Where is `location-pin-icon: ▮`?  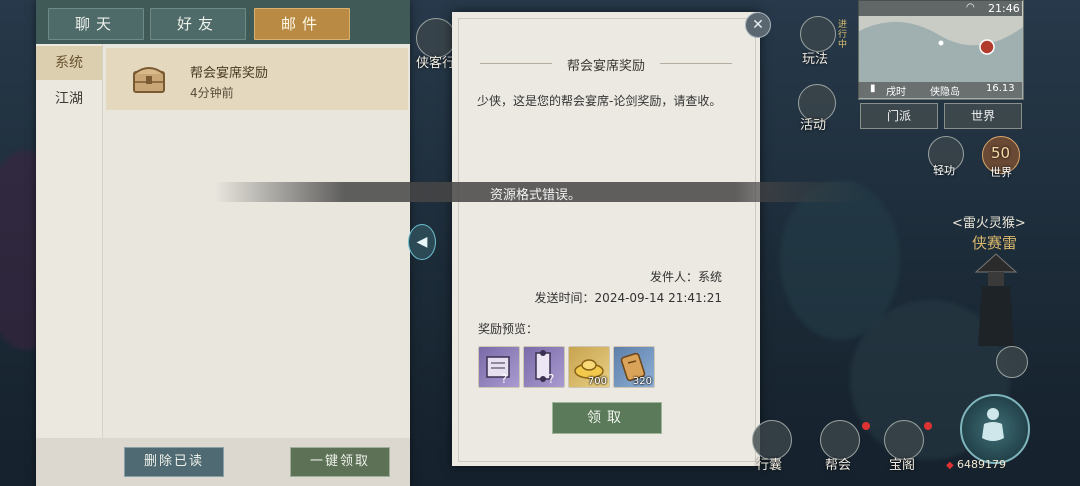
location-pin-icon: ▮ is located at coordinates (873, 88).